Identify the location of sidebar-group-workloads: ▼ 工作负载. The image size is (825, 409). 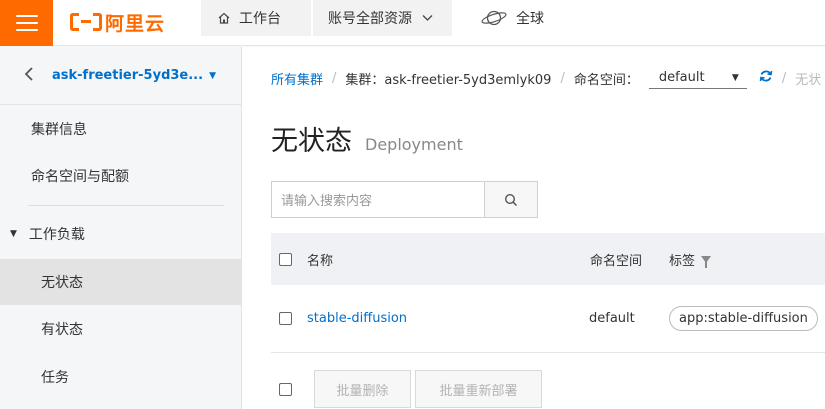
(120, 234).